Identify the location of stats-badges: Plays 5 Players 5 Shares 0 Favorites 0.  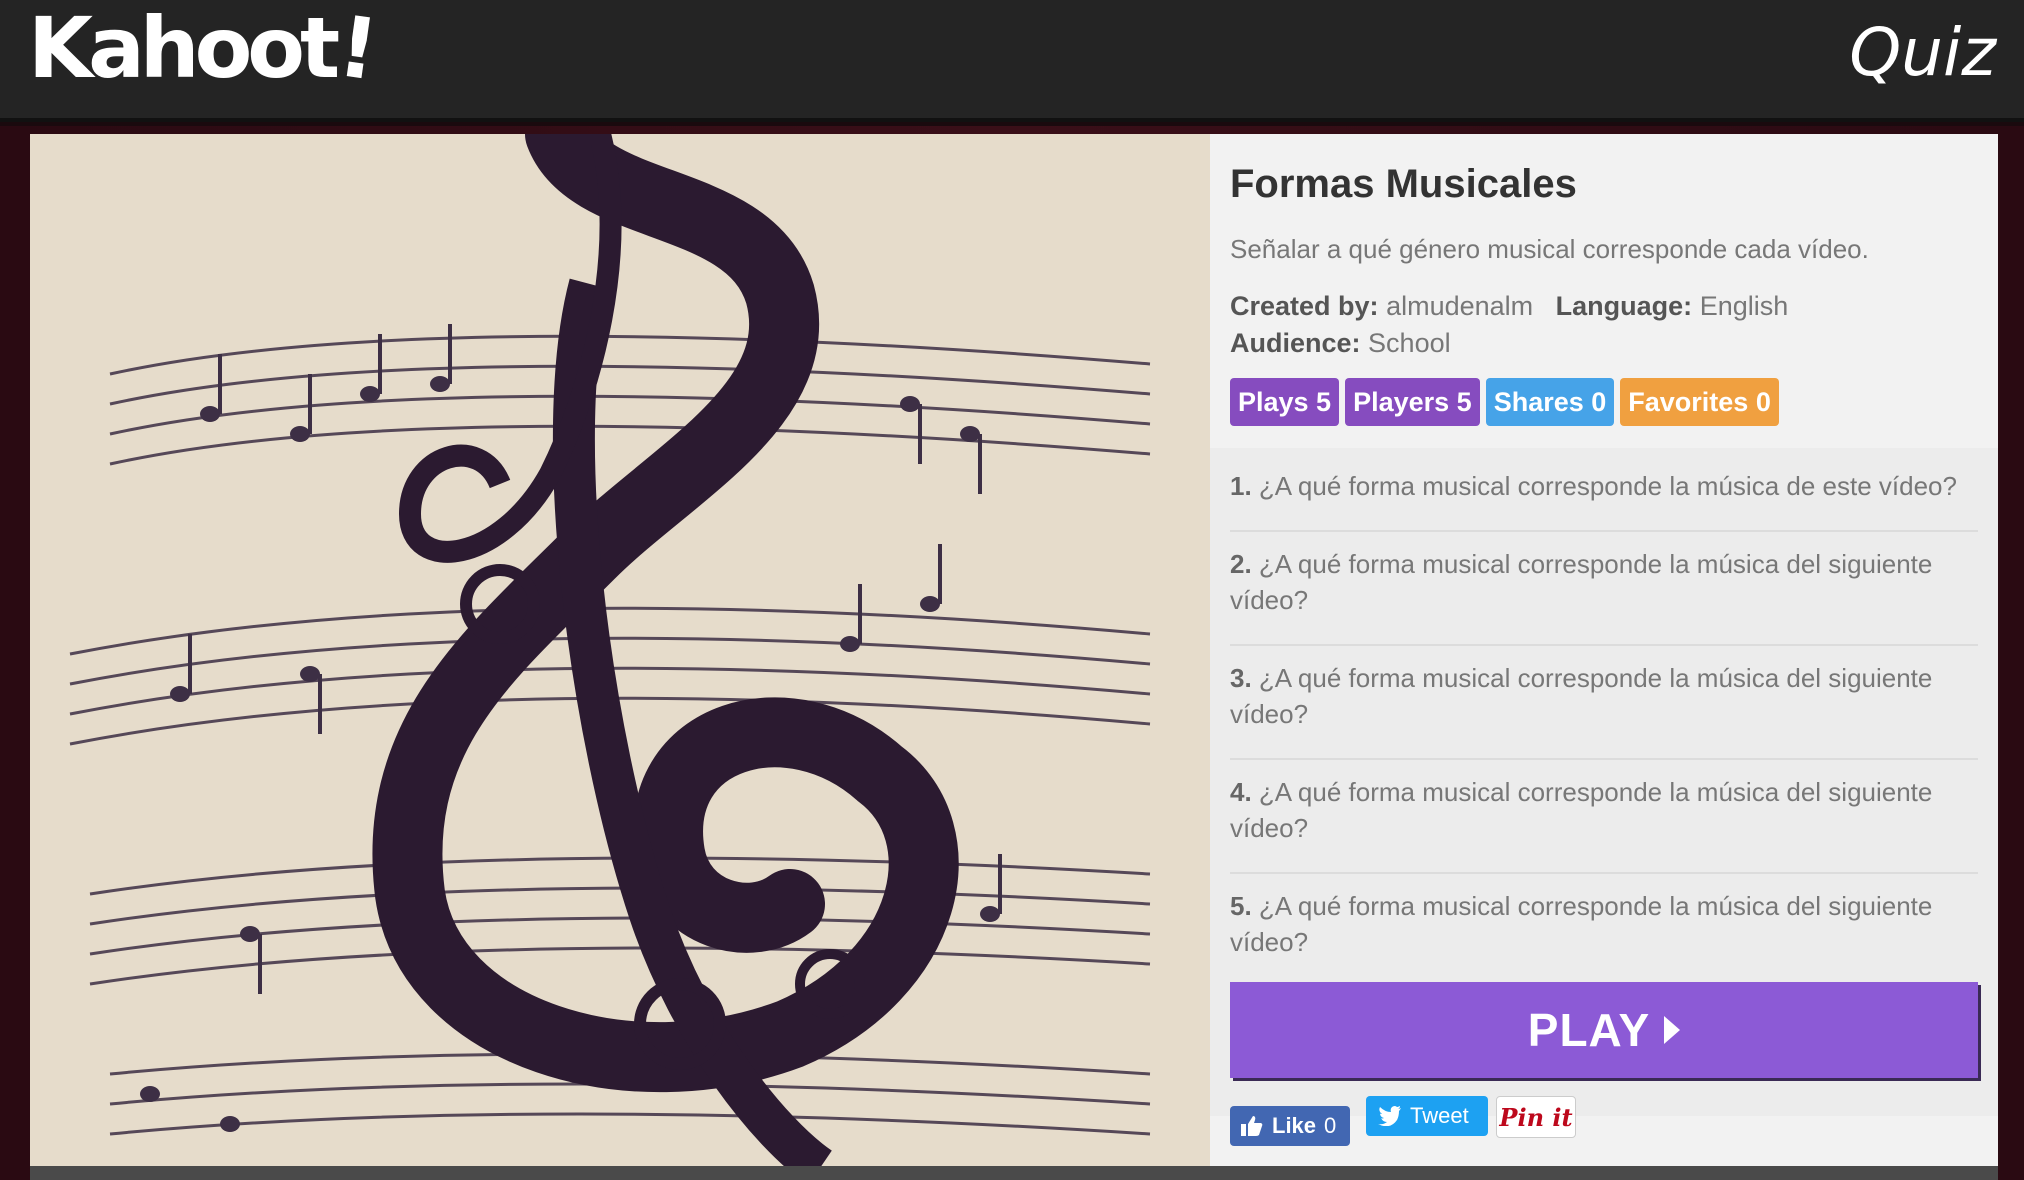
(1504, 402).